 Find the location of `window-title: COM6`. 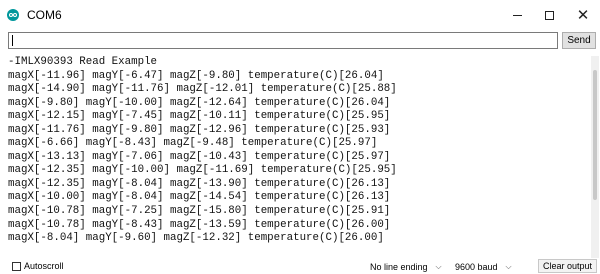

window-title: COM6 is located at coordinates (44, 15).